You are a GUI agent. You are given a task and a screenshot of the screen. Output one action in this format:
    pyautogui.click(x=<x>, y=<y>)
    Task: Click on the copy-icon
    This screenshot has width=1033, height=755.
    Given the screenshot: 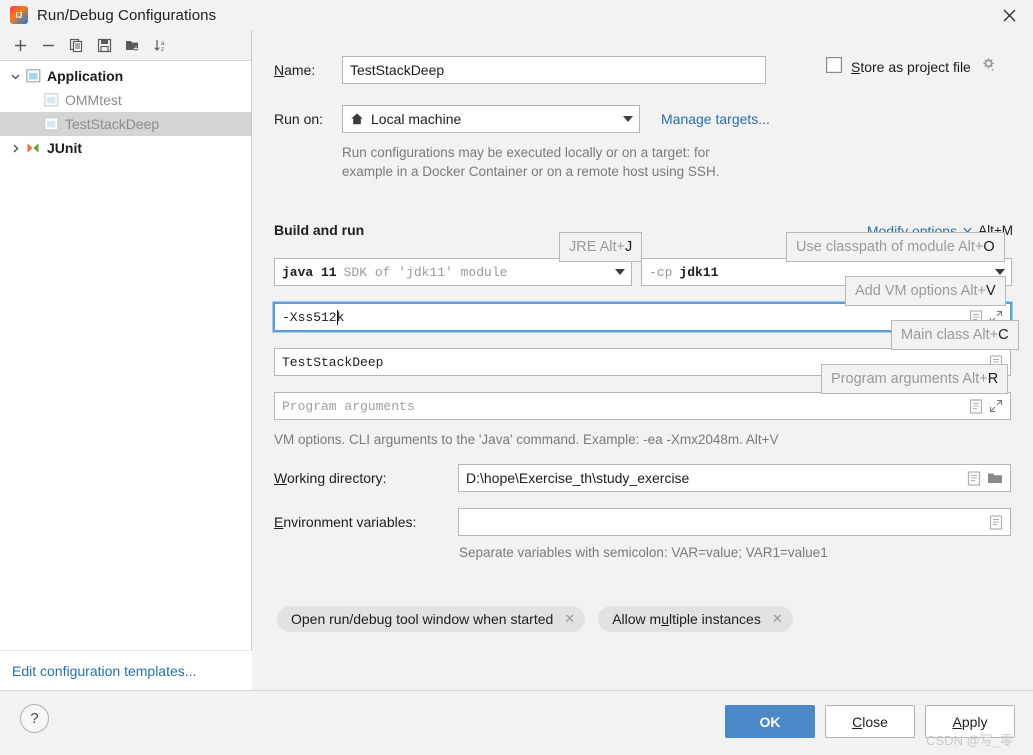 What is the action you would take?
    pyautogui.click(x=76, y=45)
    